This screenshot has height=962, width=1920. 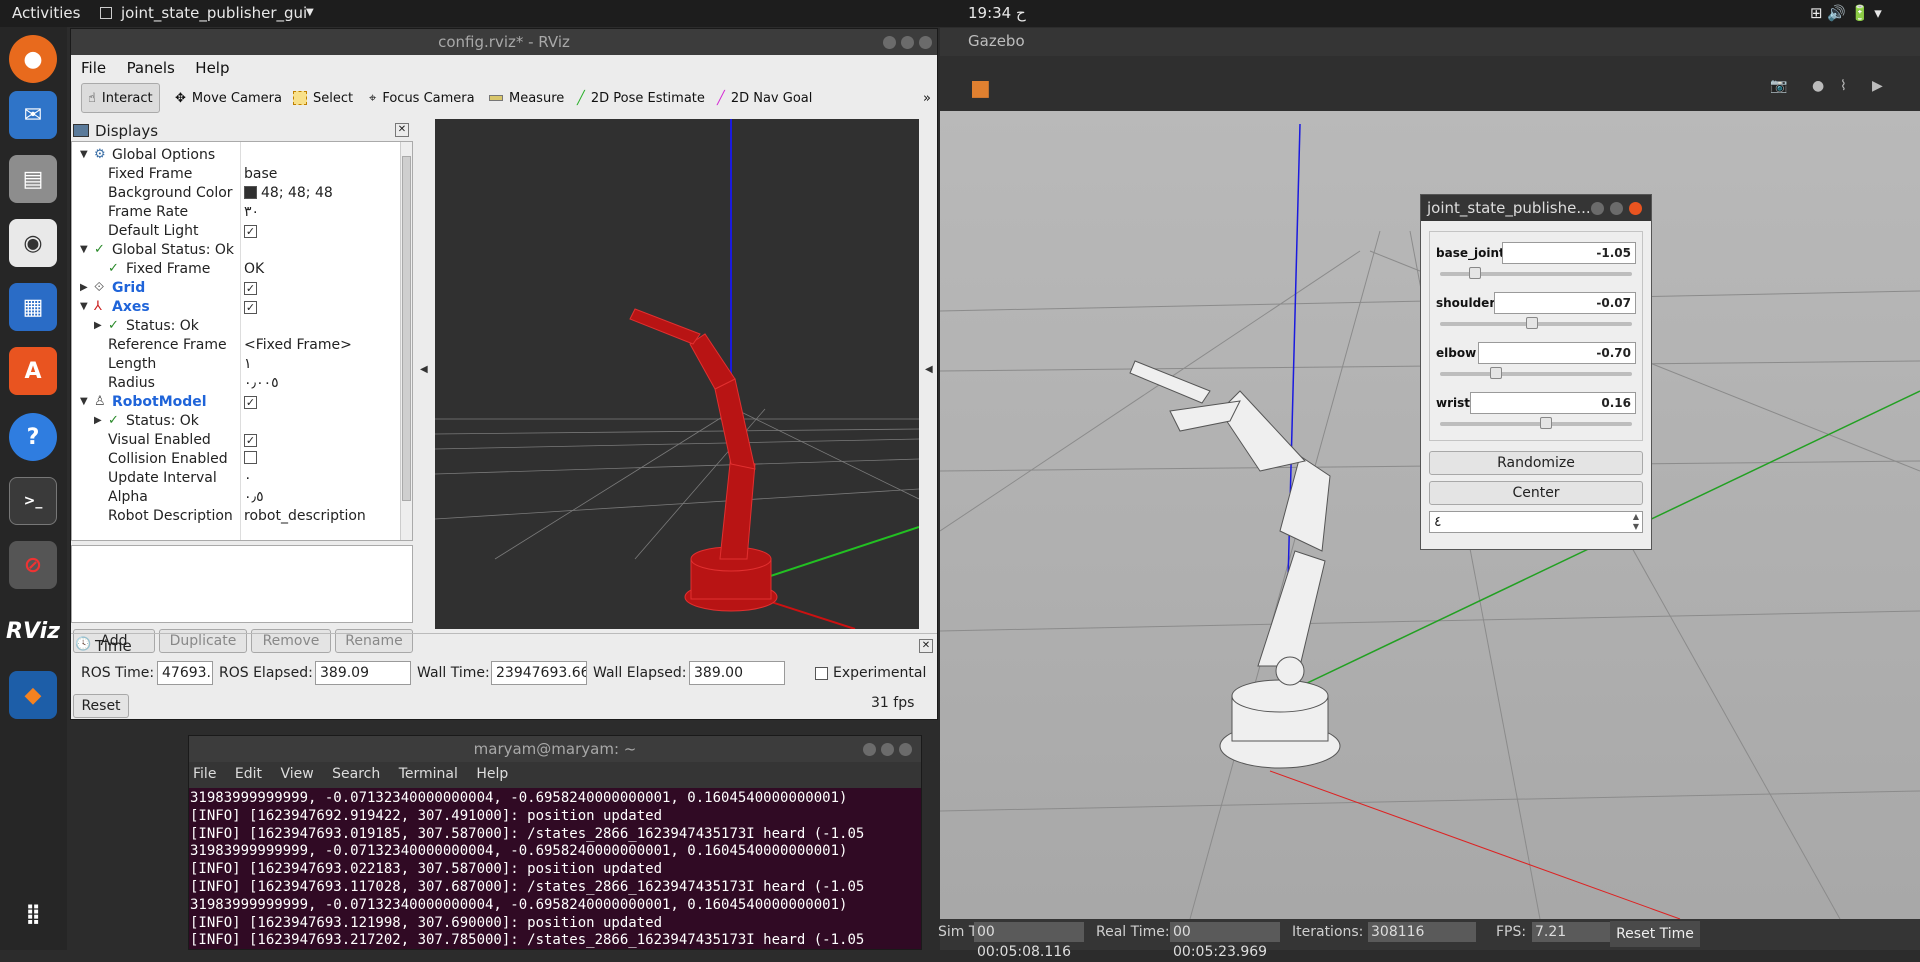 What do you see at coordinates (298, 345) in the screenshot?
I see `tree-row-value: <Fixed Frame>` at bounding box center [298, 345].